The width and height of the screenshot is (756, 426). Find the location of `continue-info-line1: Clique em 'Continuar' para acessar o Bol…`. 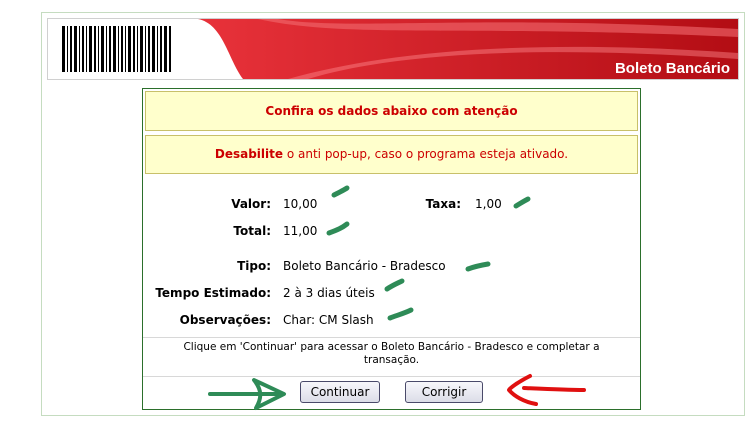

continue-info-line1: Clique em 'Continuar' para acessar o Bol… is located at coordinates (391, 347).